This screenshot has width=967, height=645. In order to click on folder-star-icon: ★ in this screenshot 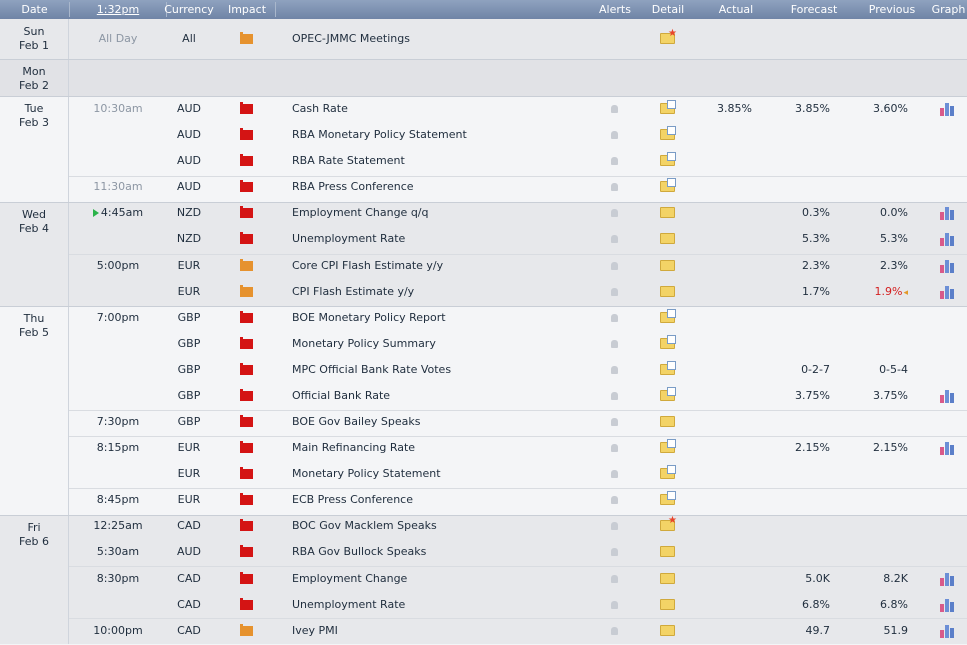, I will do `click(668, 39)`.